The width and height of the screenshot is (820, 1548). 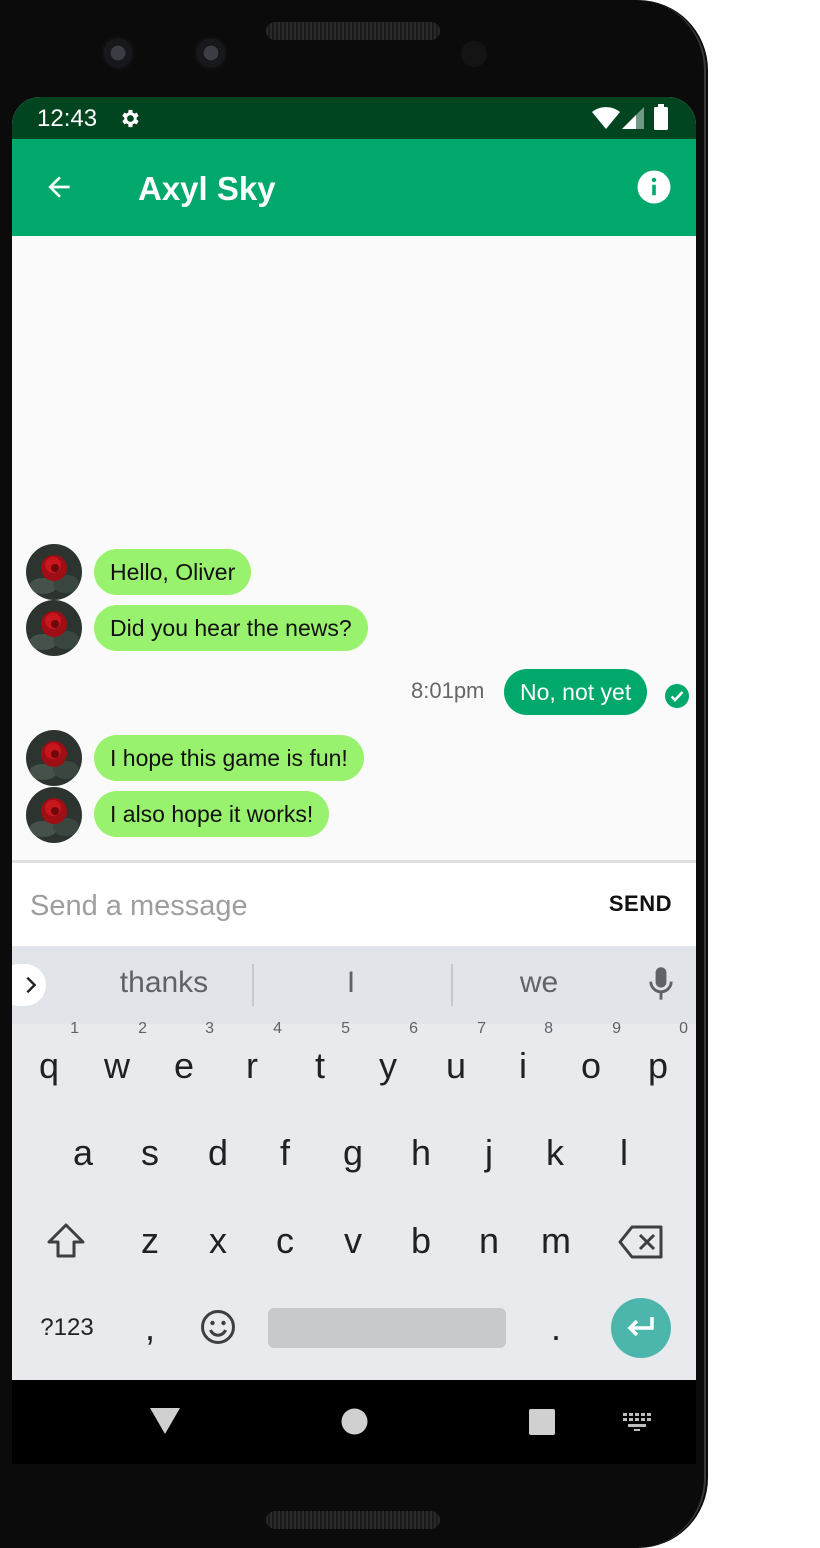 I want to click on incoming-message-bubble: Hello, Oliver, so click(x=173, y=572).